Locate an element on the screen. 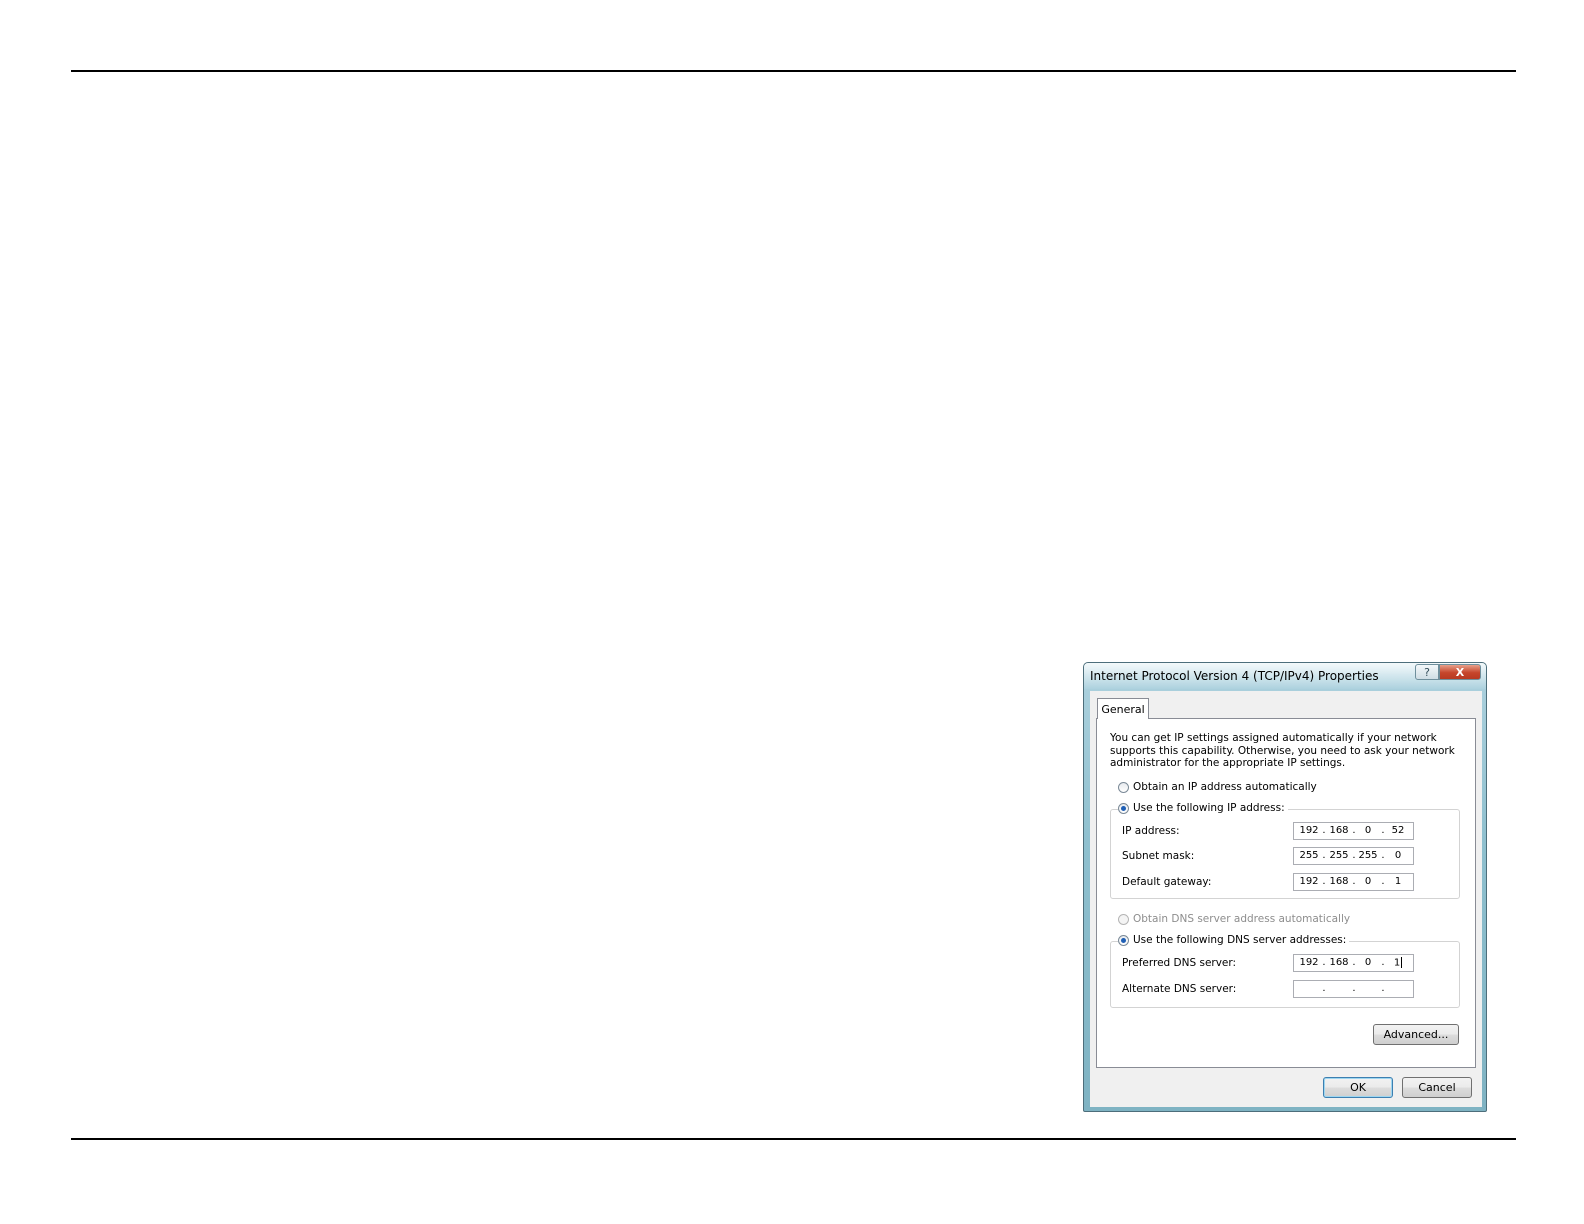 The width and height of the screenshot is (1584, 1224). default-gateway-octet-2: 168 is located at coordinates (1339, 881).